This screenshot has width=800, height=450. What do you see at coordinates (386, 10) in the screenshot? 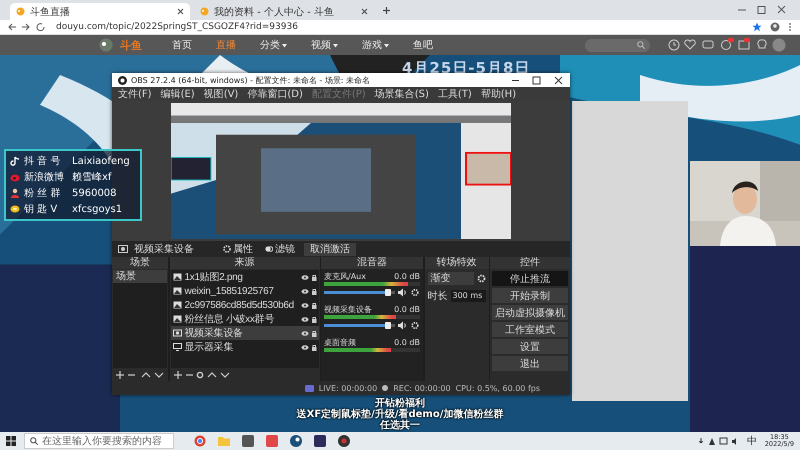
I see `plus-icon` at bounding box center [386, 10].